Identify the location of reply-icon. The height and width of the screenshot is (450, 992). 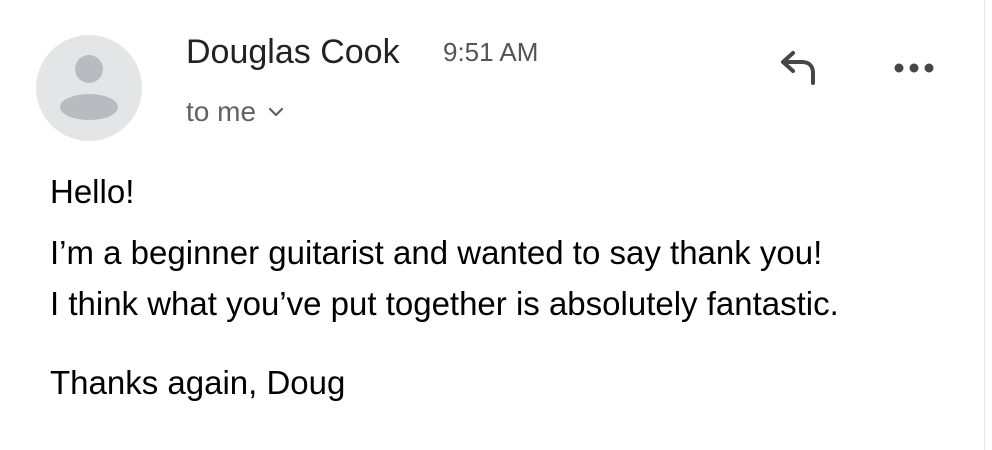
(798, 68).